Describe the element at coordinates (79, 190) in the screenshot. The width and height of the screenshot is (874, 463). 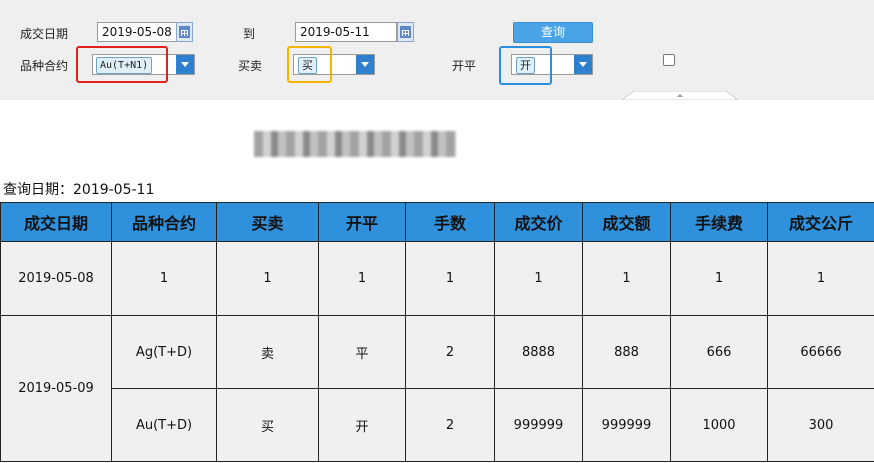
I see `query-date-text: 查询日期：2019-05-11` at that location.